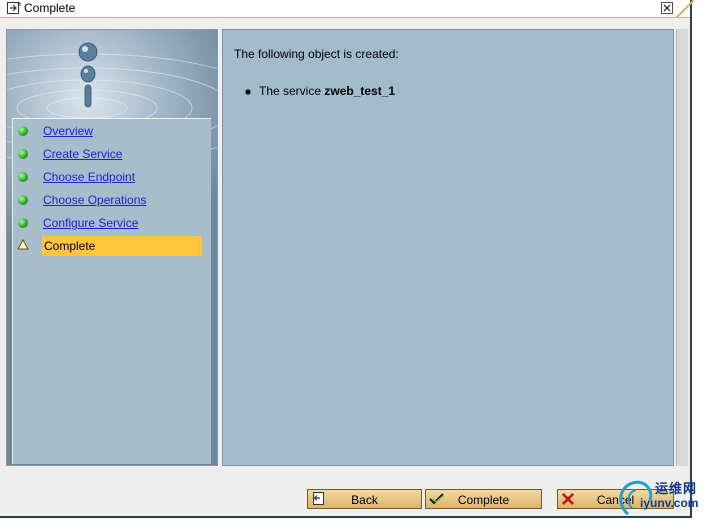  Describe the element at coordinates (669, 503) in the screenshot. I see `watermark-url: iyunv.com` at that location.